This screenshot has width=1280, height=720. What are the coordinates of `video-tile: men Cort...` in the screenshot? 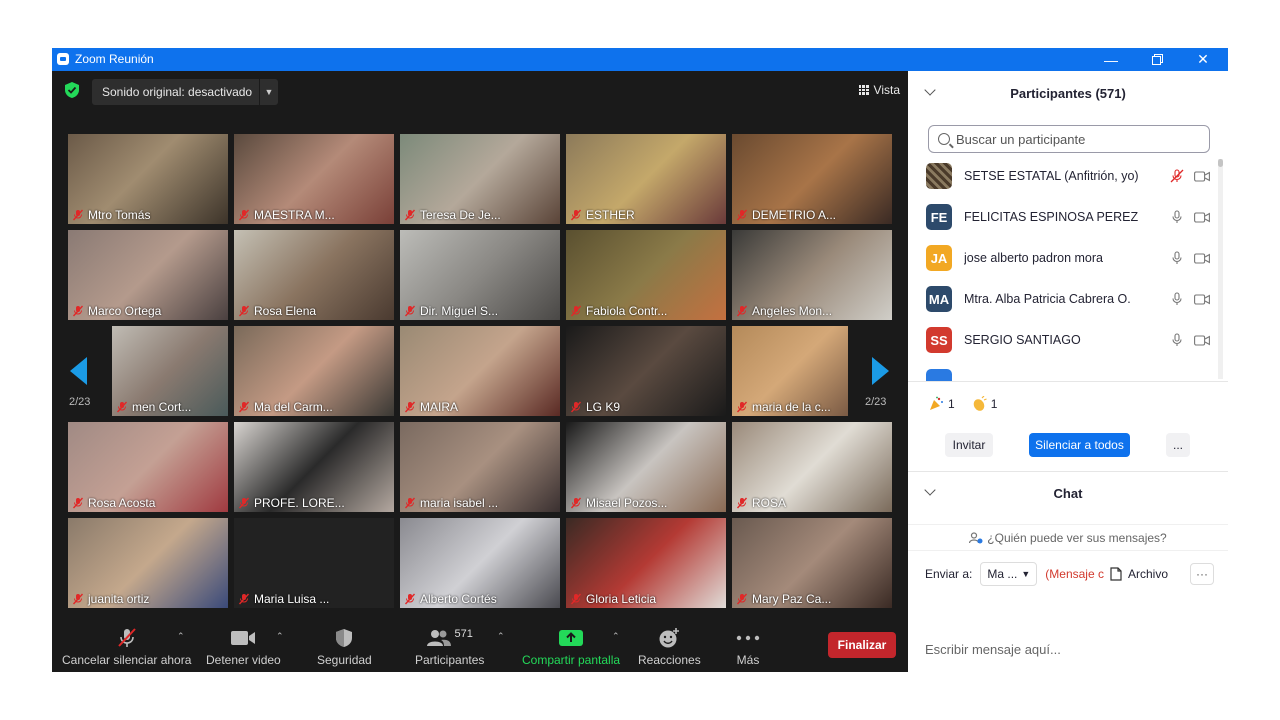 It's located at (170, 371).